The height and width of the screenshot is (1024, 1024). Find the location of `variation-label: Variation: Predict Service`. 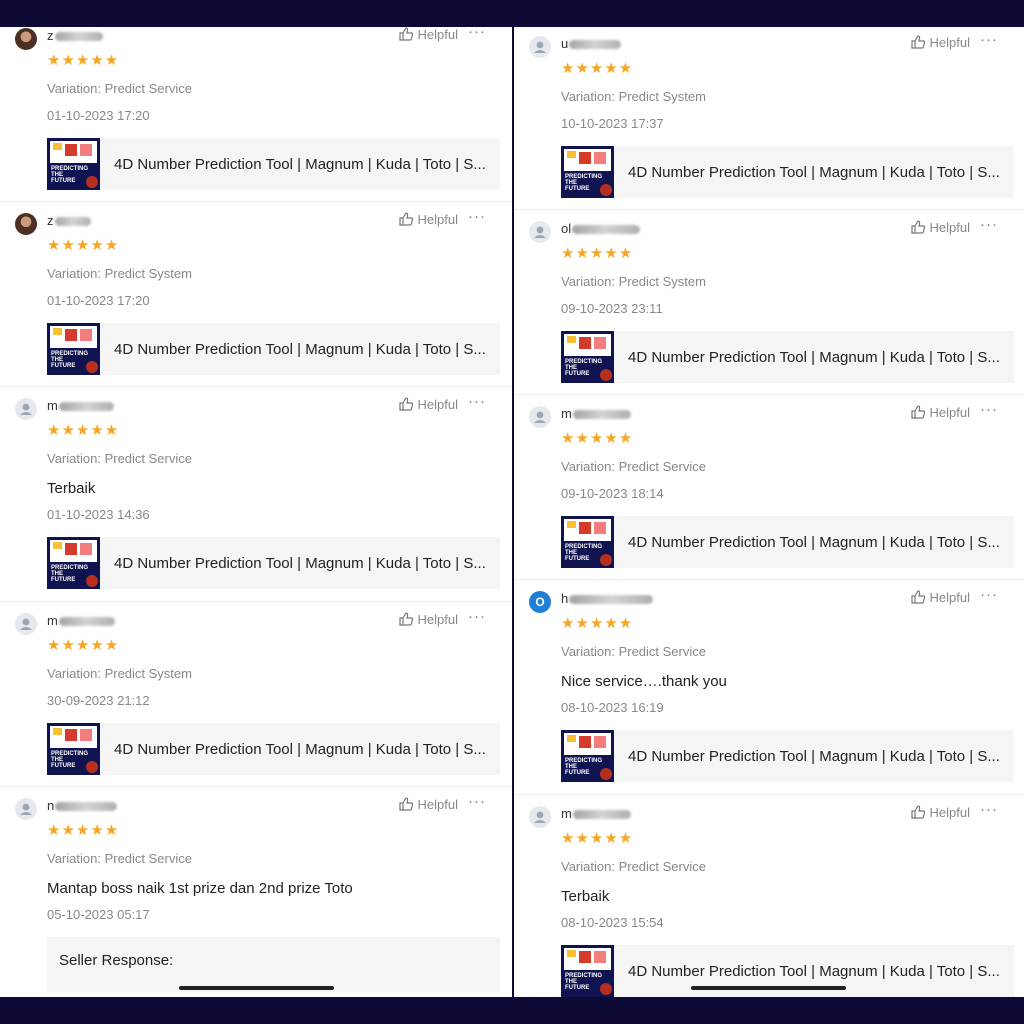

variation-label: Variation: Predict Service is located at coordinates (119, 858).